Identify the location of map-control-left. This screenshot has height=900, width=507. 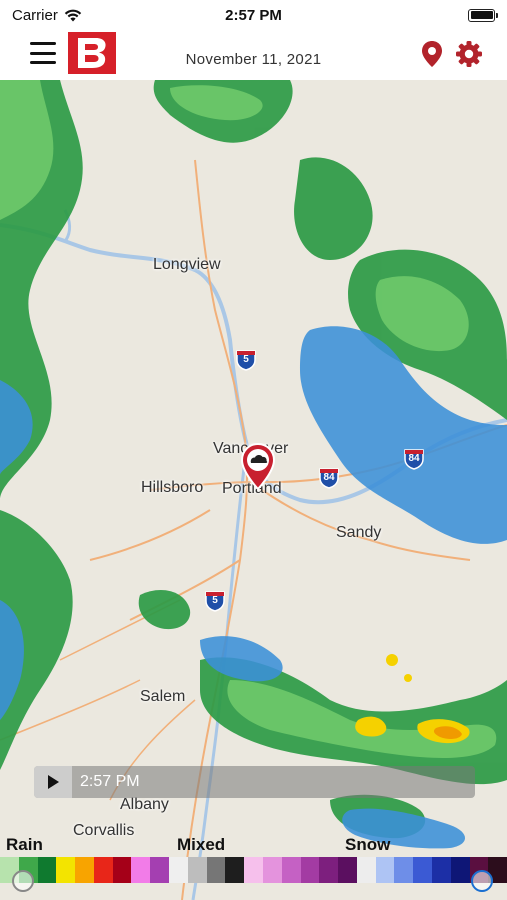
(23, 881).